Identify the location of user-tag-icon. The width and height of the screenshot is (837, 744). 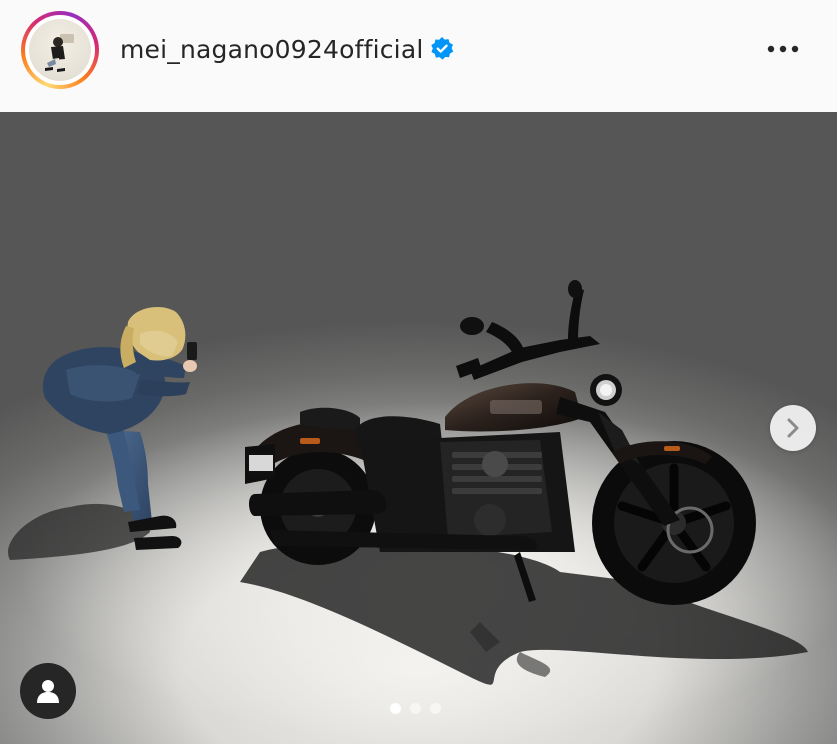
(48, 691).